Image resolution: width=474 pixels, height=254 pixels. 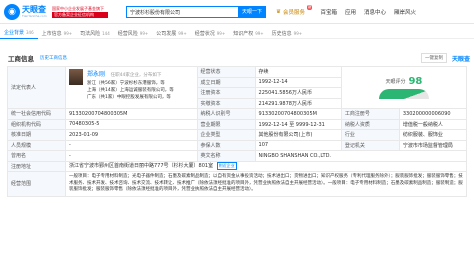 I want to click on logo-sub: TianYanCha.com, so click(x=34, y=16).